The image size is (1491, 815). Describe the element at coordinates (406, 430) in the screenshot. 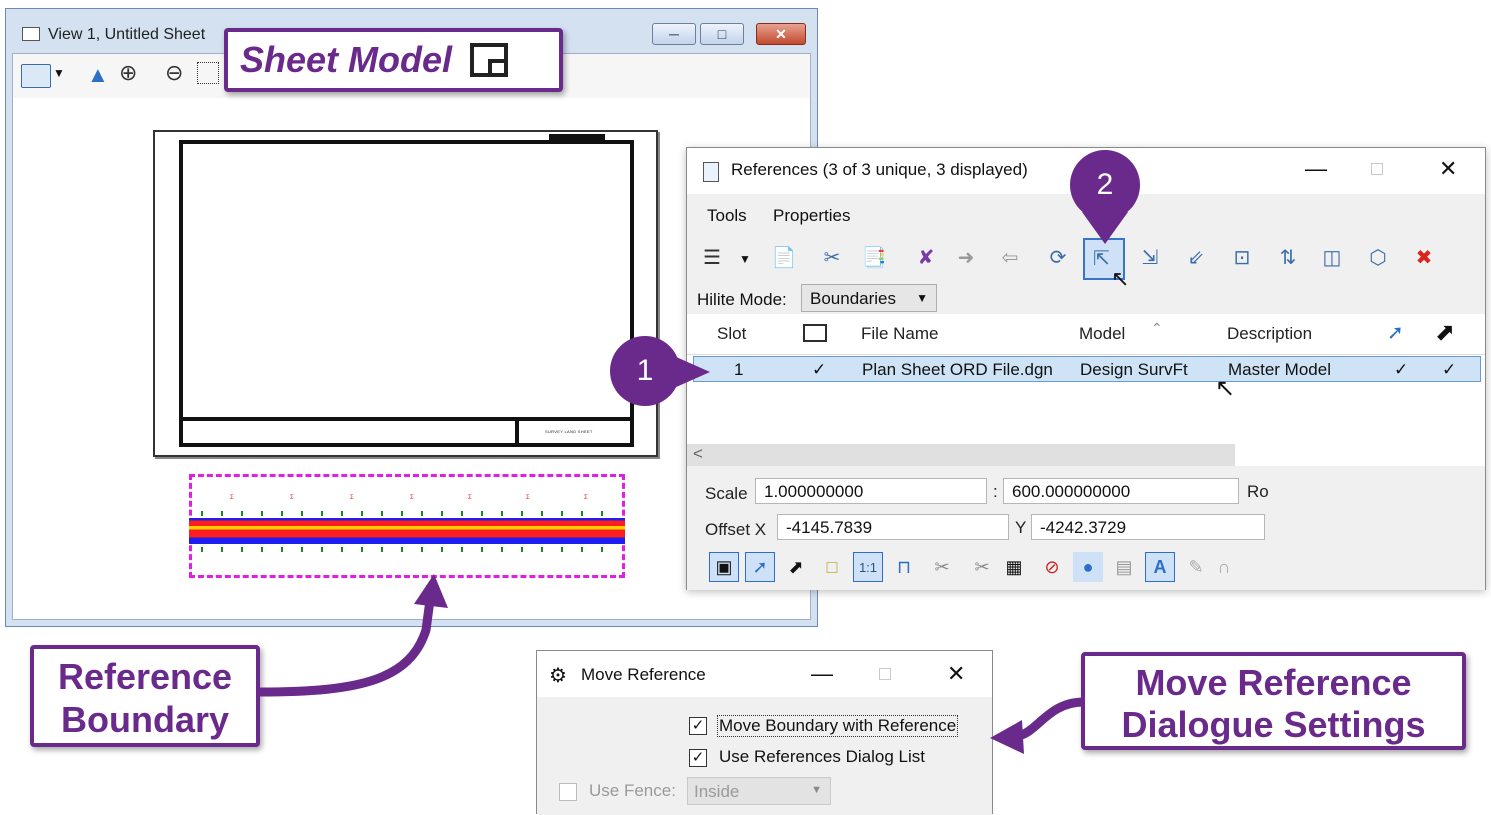

I see `sheet-title-block: SURVEY LAND SHEET` at that location.